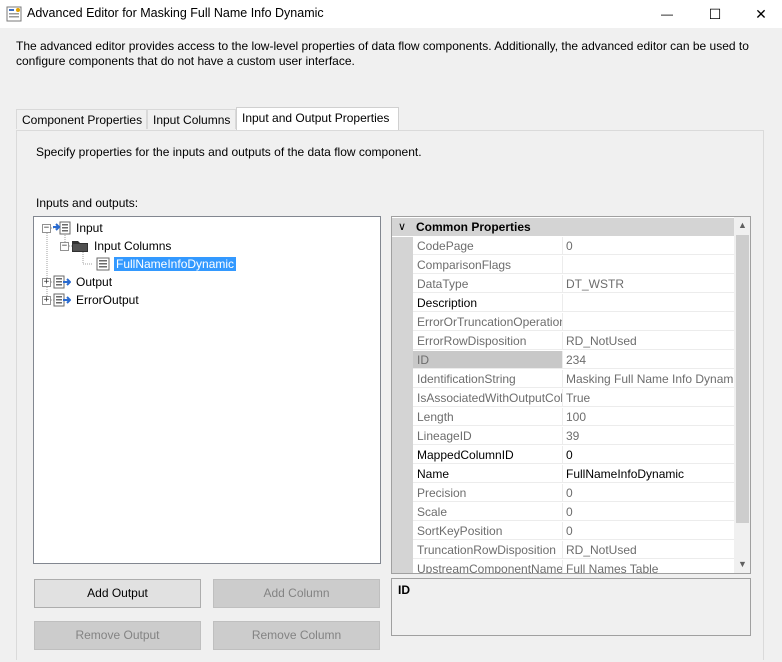 The width and height of the screenshot is (782, 662). I want to click on property-row: Length 100, so click(563, 417).